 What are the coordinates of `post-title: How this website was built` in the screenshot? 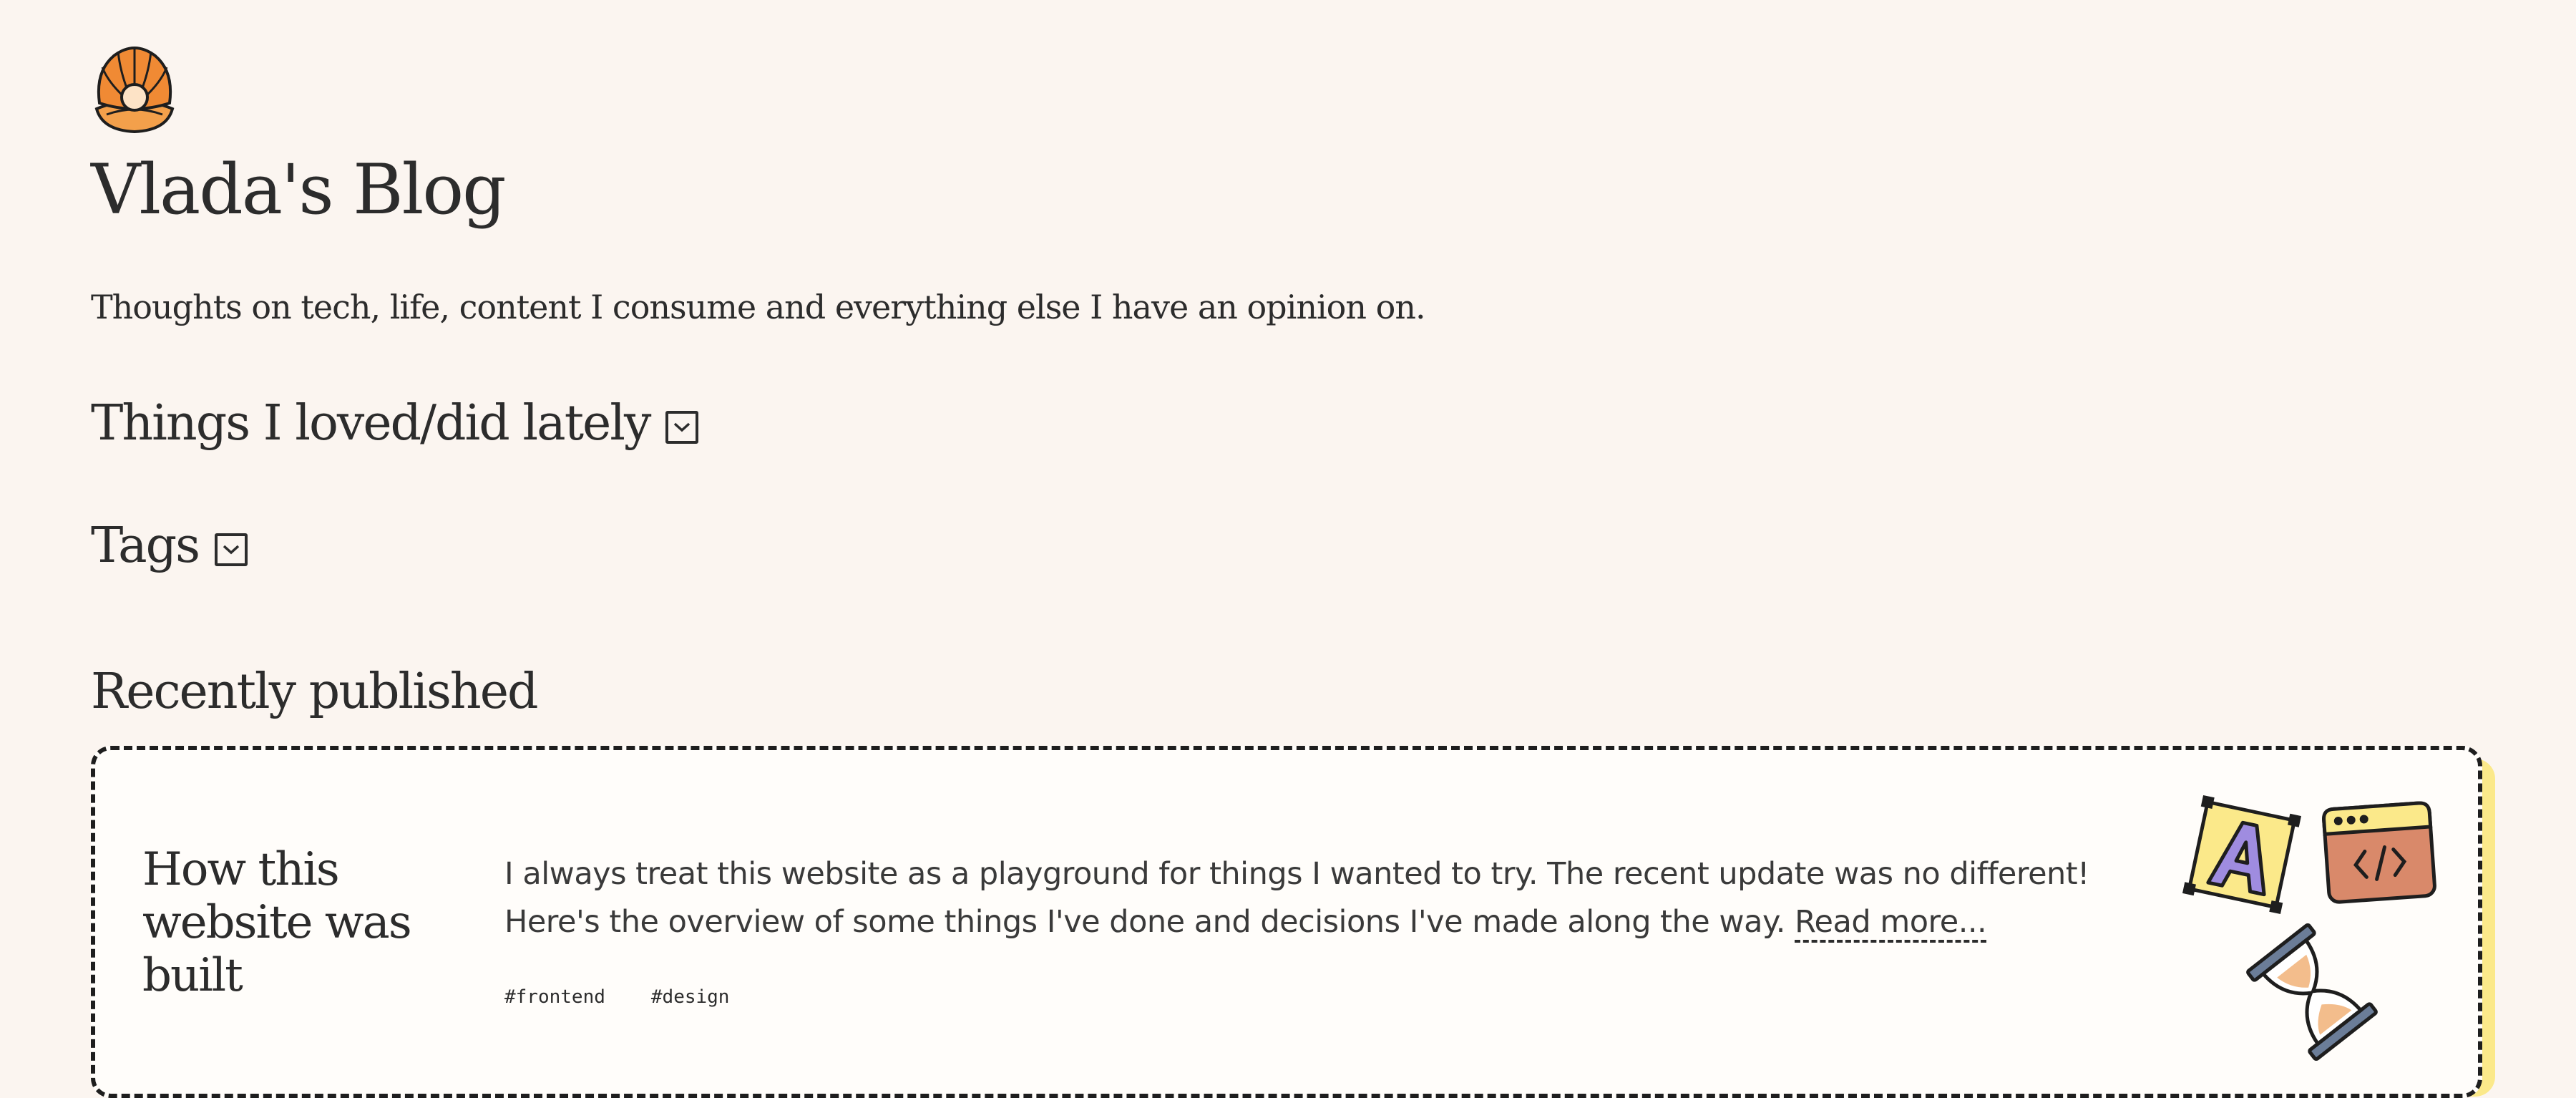 It's located at (285, 922).